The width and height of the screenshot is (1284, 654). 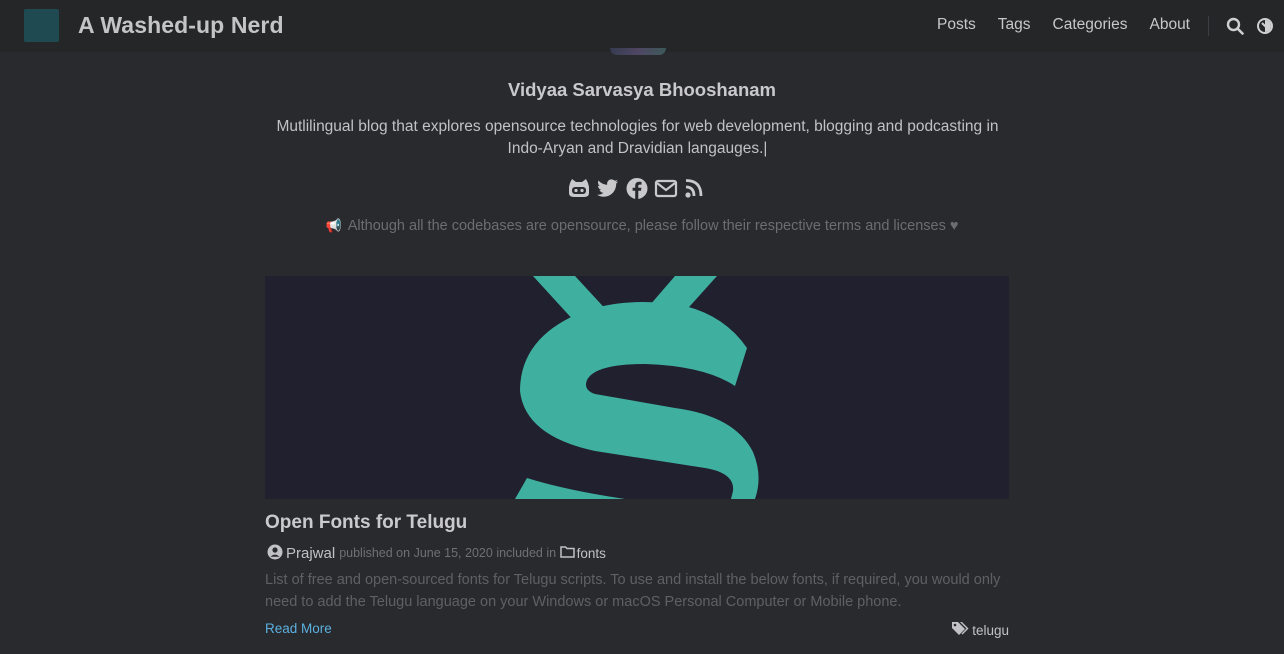 What do you see at coordinates (1208, 26) in the screenshot?
I see `nav-divider` at bounding box center [1208, 26].